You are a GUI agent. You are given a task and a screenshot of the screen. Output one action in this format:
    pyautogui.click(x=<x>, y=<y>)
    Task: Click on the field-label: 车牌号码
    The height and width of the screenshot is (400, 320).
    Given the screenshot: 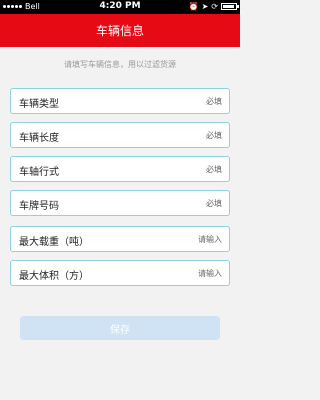 What is the action you would take?
    pyautogui.click(x=39, y=206)
    